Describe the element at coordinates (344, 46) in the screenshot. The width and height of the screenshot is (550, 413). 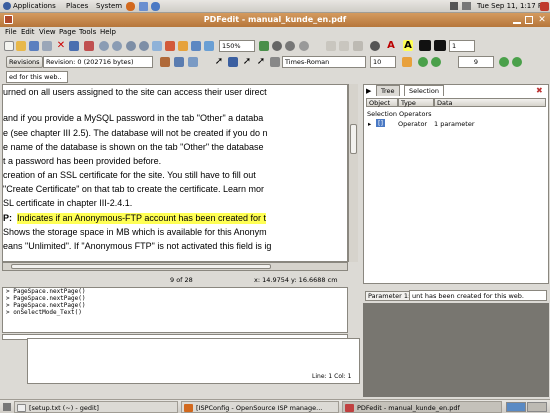
I see `rect-tool-icon` at that location.